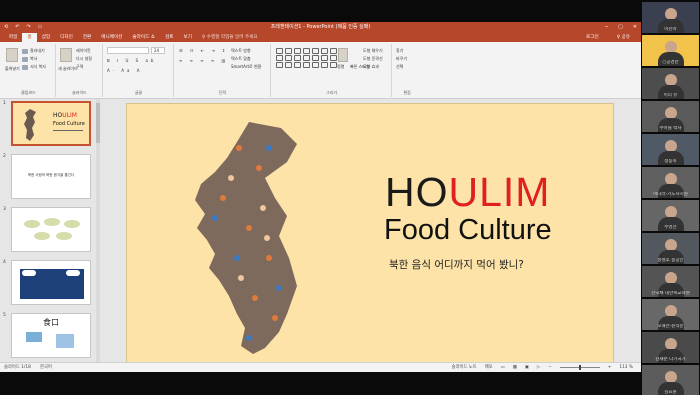 This screenshot has height=395, width=700. What do you see at coordinates (143, 37) in the screenshot?
I see `tab-slideshow: 슬라이드 쇼` at bounding box center [143, 37].